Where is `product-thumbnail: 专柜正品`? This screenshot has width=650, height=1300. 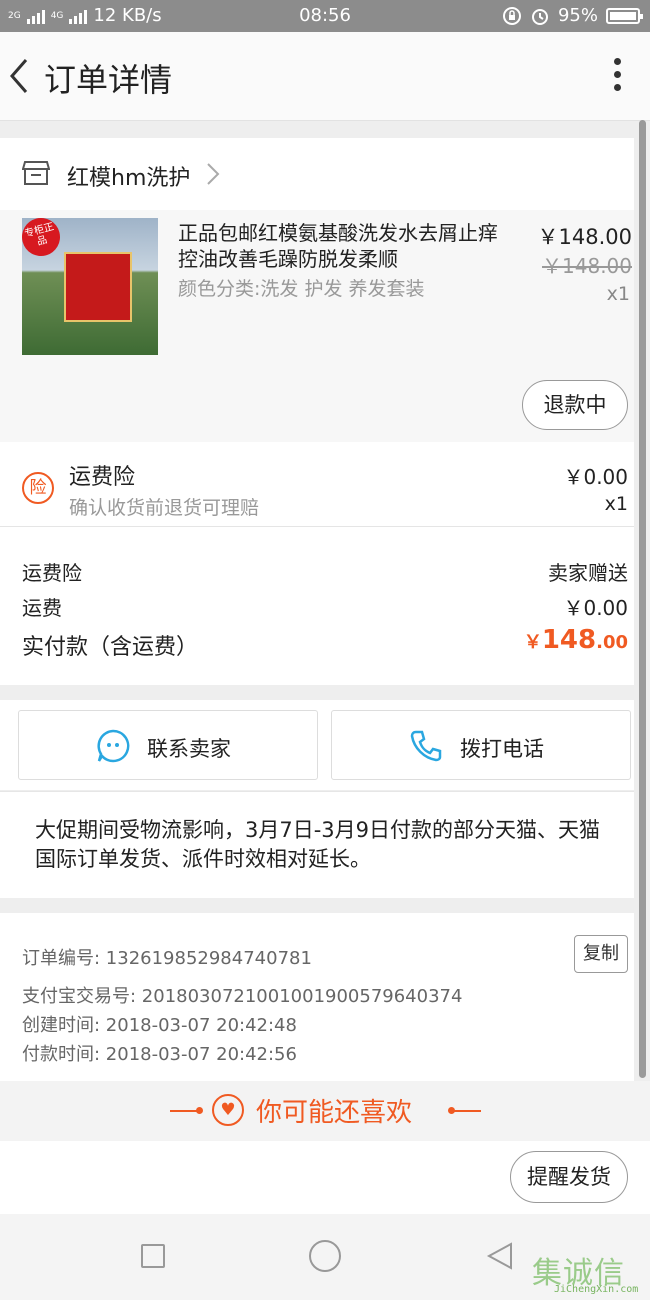 product-thumbnail: 专柜正品 is located at coordinates (90, 286).